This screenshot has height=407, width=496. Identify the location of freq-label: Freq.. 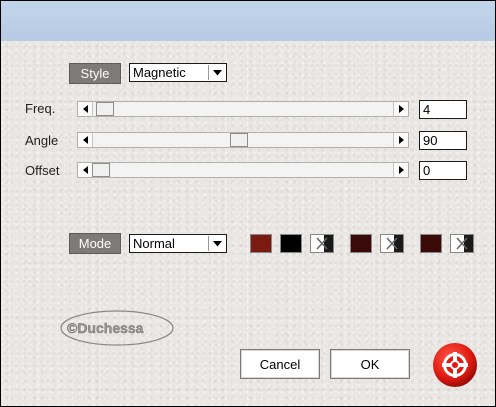
(40, 108).